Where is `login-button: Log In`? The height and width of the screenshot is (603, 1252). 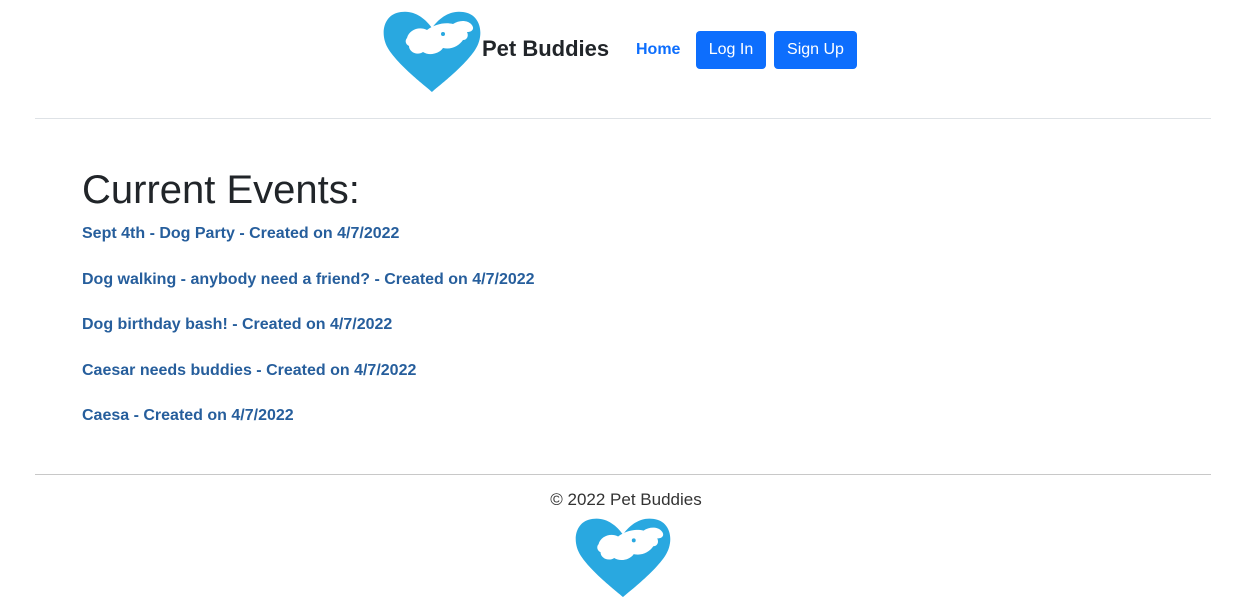 login-button: Log In is located at coordinates (731, 50).